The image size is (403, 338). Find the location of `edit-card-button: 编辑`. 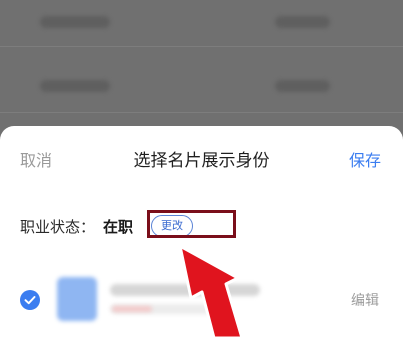

edit-card-button: 编辑 is located at coordinates (365, 300).